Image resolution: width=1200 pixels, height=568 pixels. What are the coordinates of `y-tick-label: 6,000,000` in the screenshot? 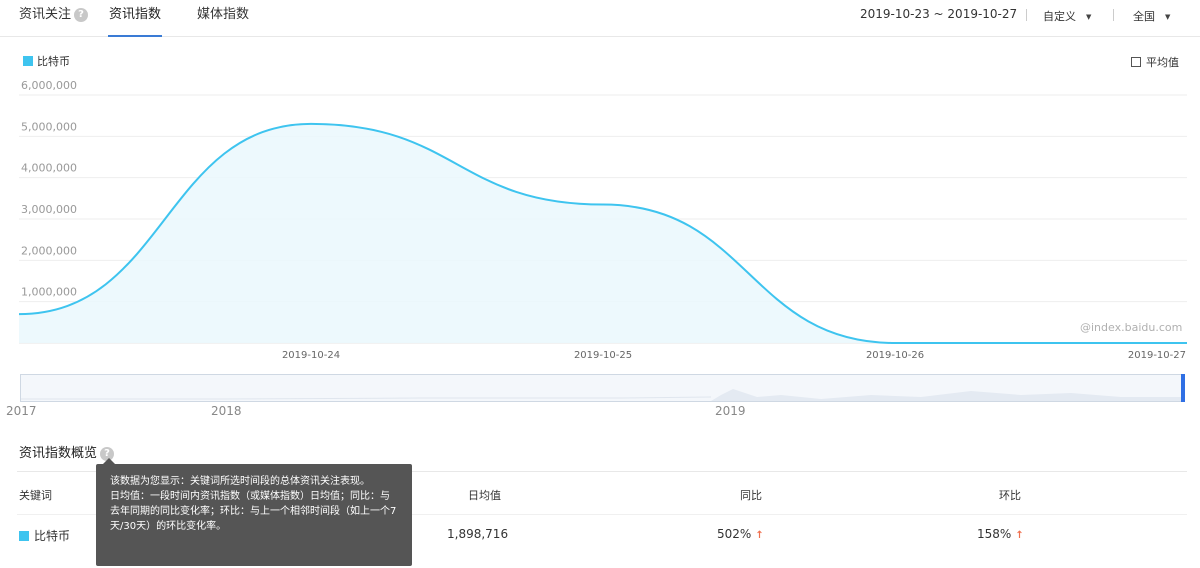 It's located at (49, 86).